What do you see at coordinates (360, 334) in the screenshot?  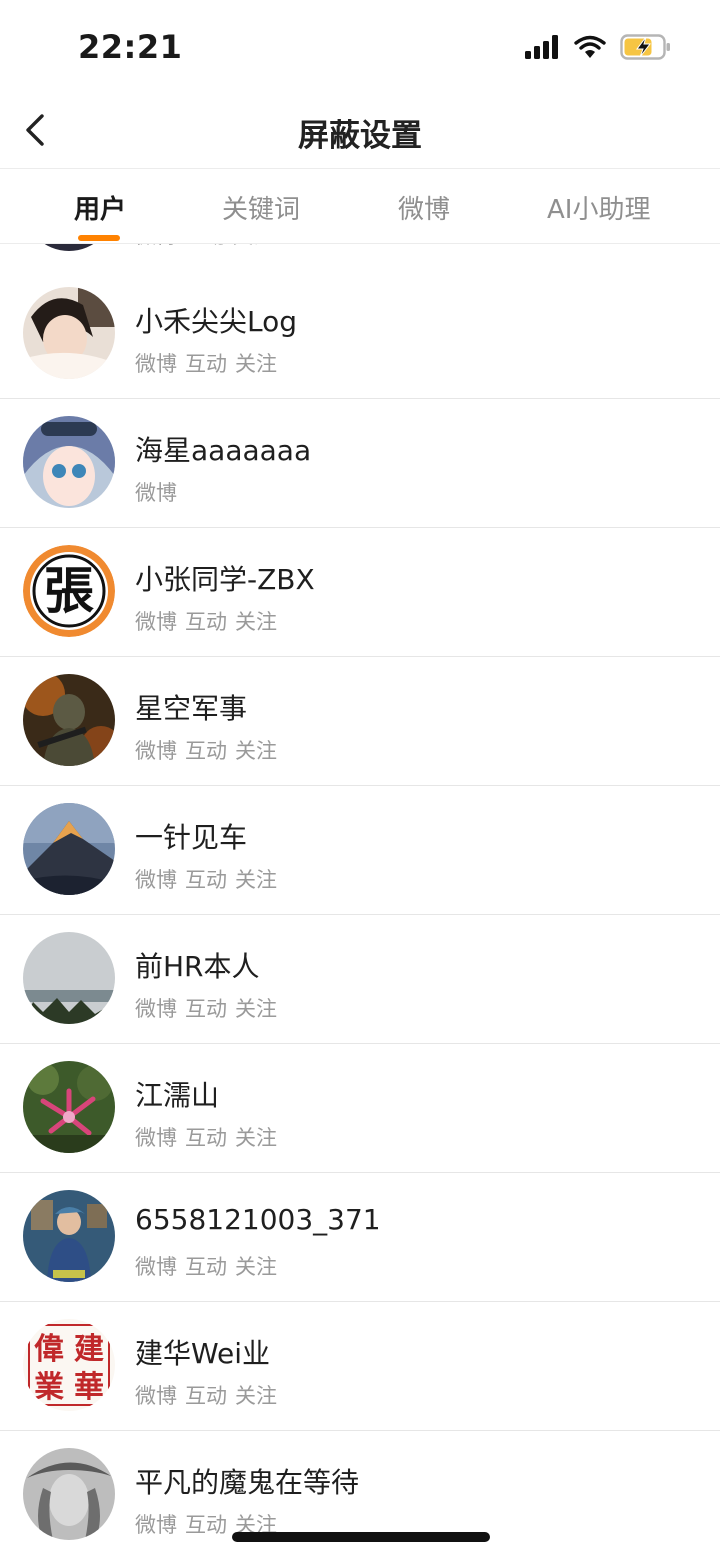 I see `list-item: 小禾尖尖Log 微博 互动 关注` at bounding box center [360, 334].